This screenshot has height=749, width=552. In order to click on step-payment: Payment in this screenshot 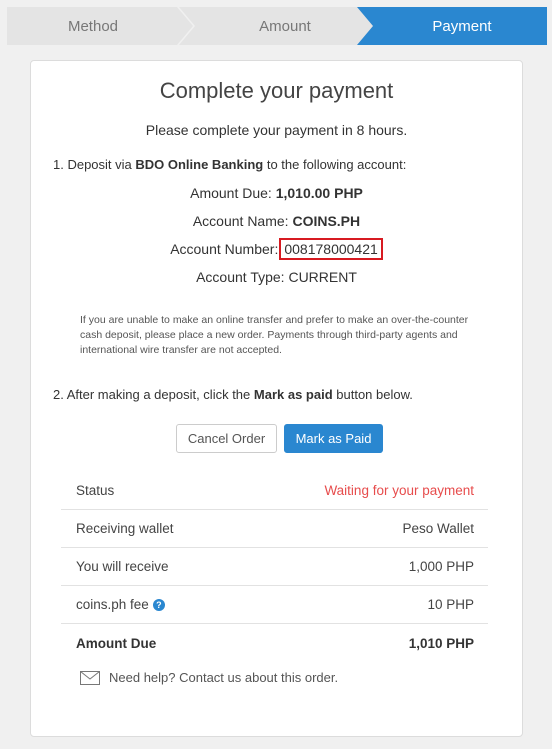, I will do `click(452, 26)`.